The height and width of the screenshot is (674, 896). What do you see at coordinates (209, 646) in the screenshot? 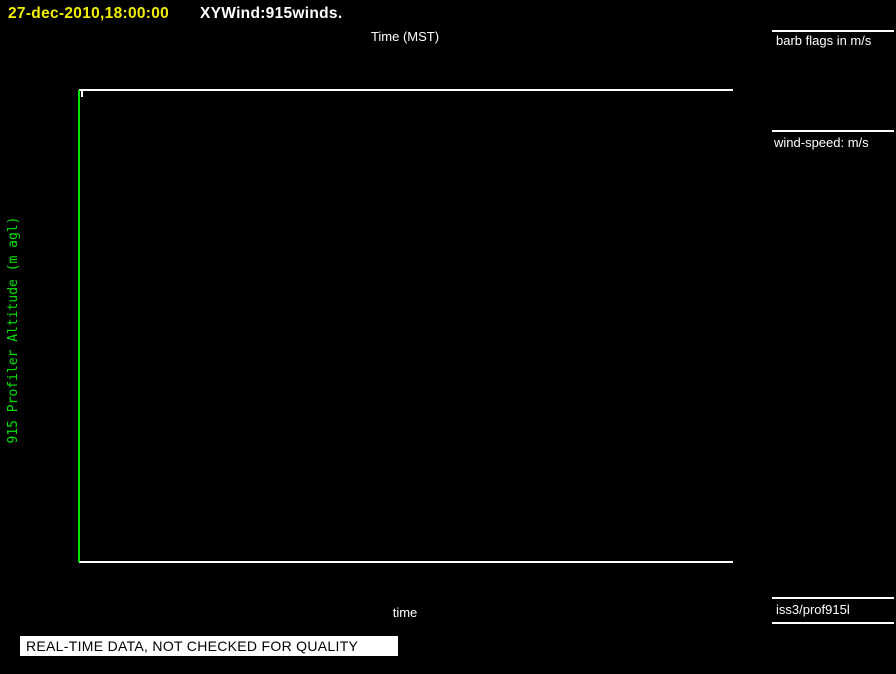
I see `quality-warning-banner: REAL-TIME DATA, NOT CHECKED FOR QUALITY` at bounding box center [209, 646].